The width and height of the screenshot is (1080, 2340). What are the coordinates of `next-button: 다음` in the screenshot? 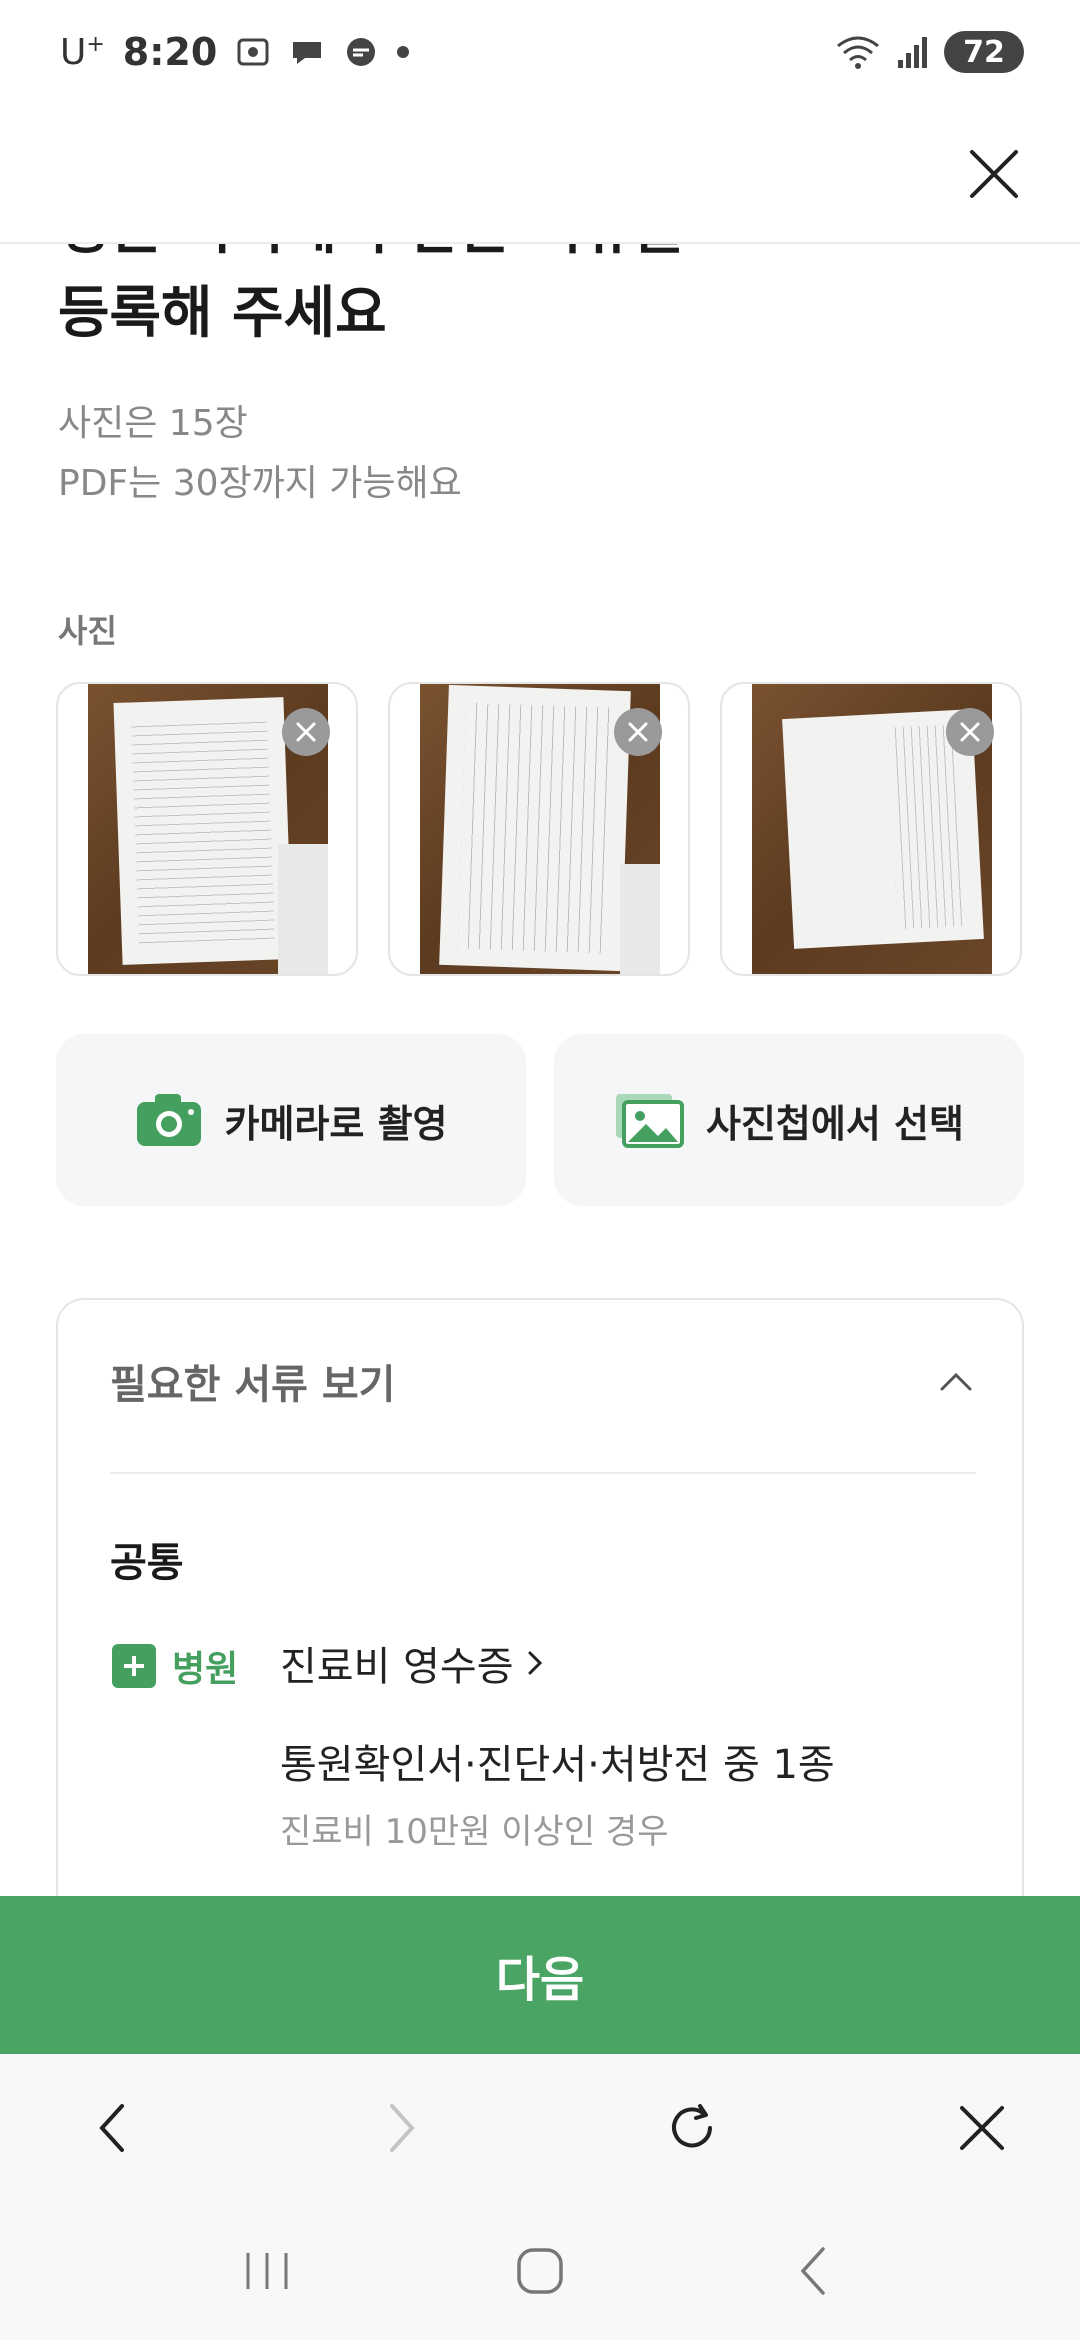 It's located at (540, 1975).